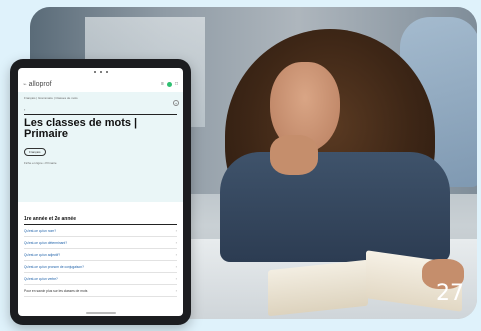  What do you see at coordinates (40, 230) in the screenshot?
I see `toc-item-label: Qu'est-ce qu'un nom?` at bounding box center [40, 230].